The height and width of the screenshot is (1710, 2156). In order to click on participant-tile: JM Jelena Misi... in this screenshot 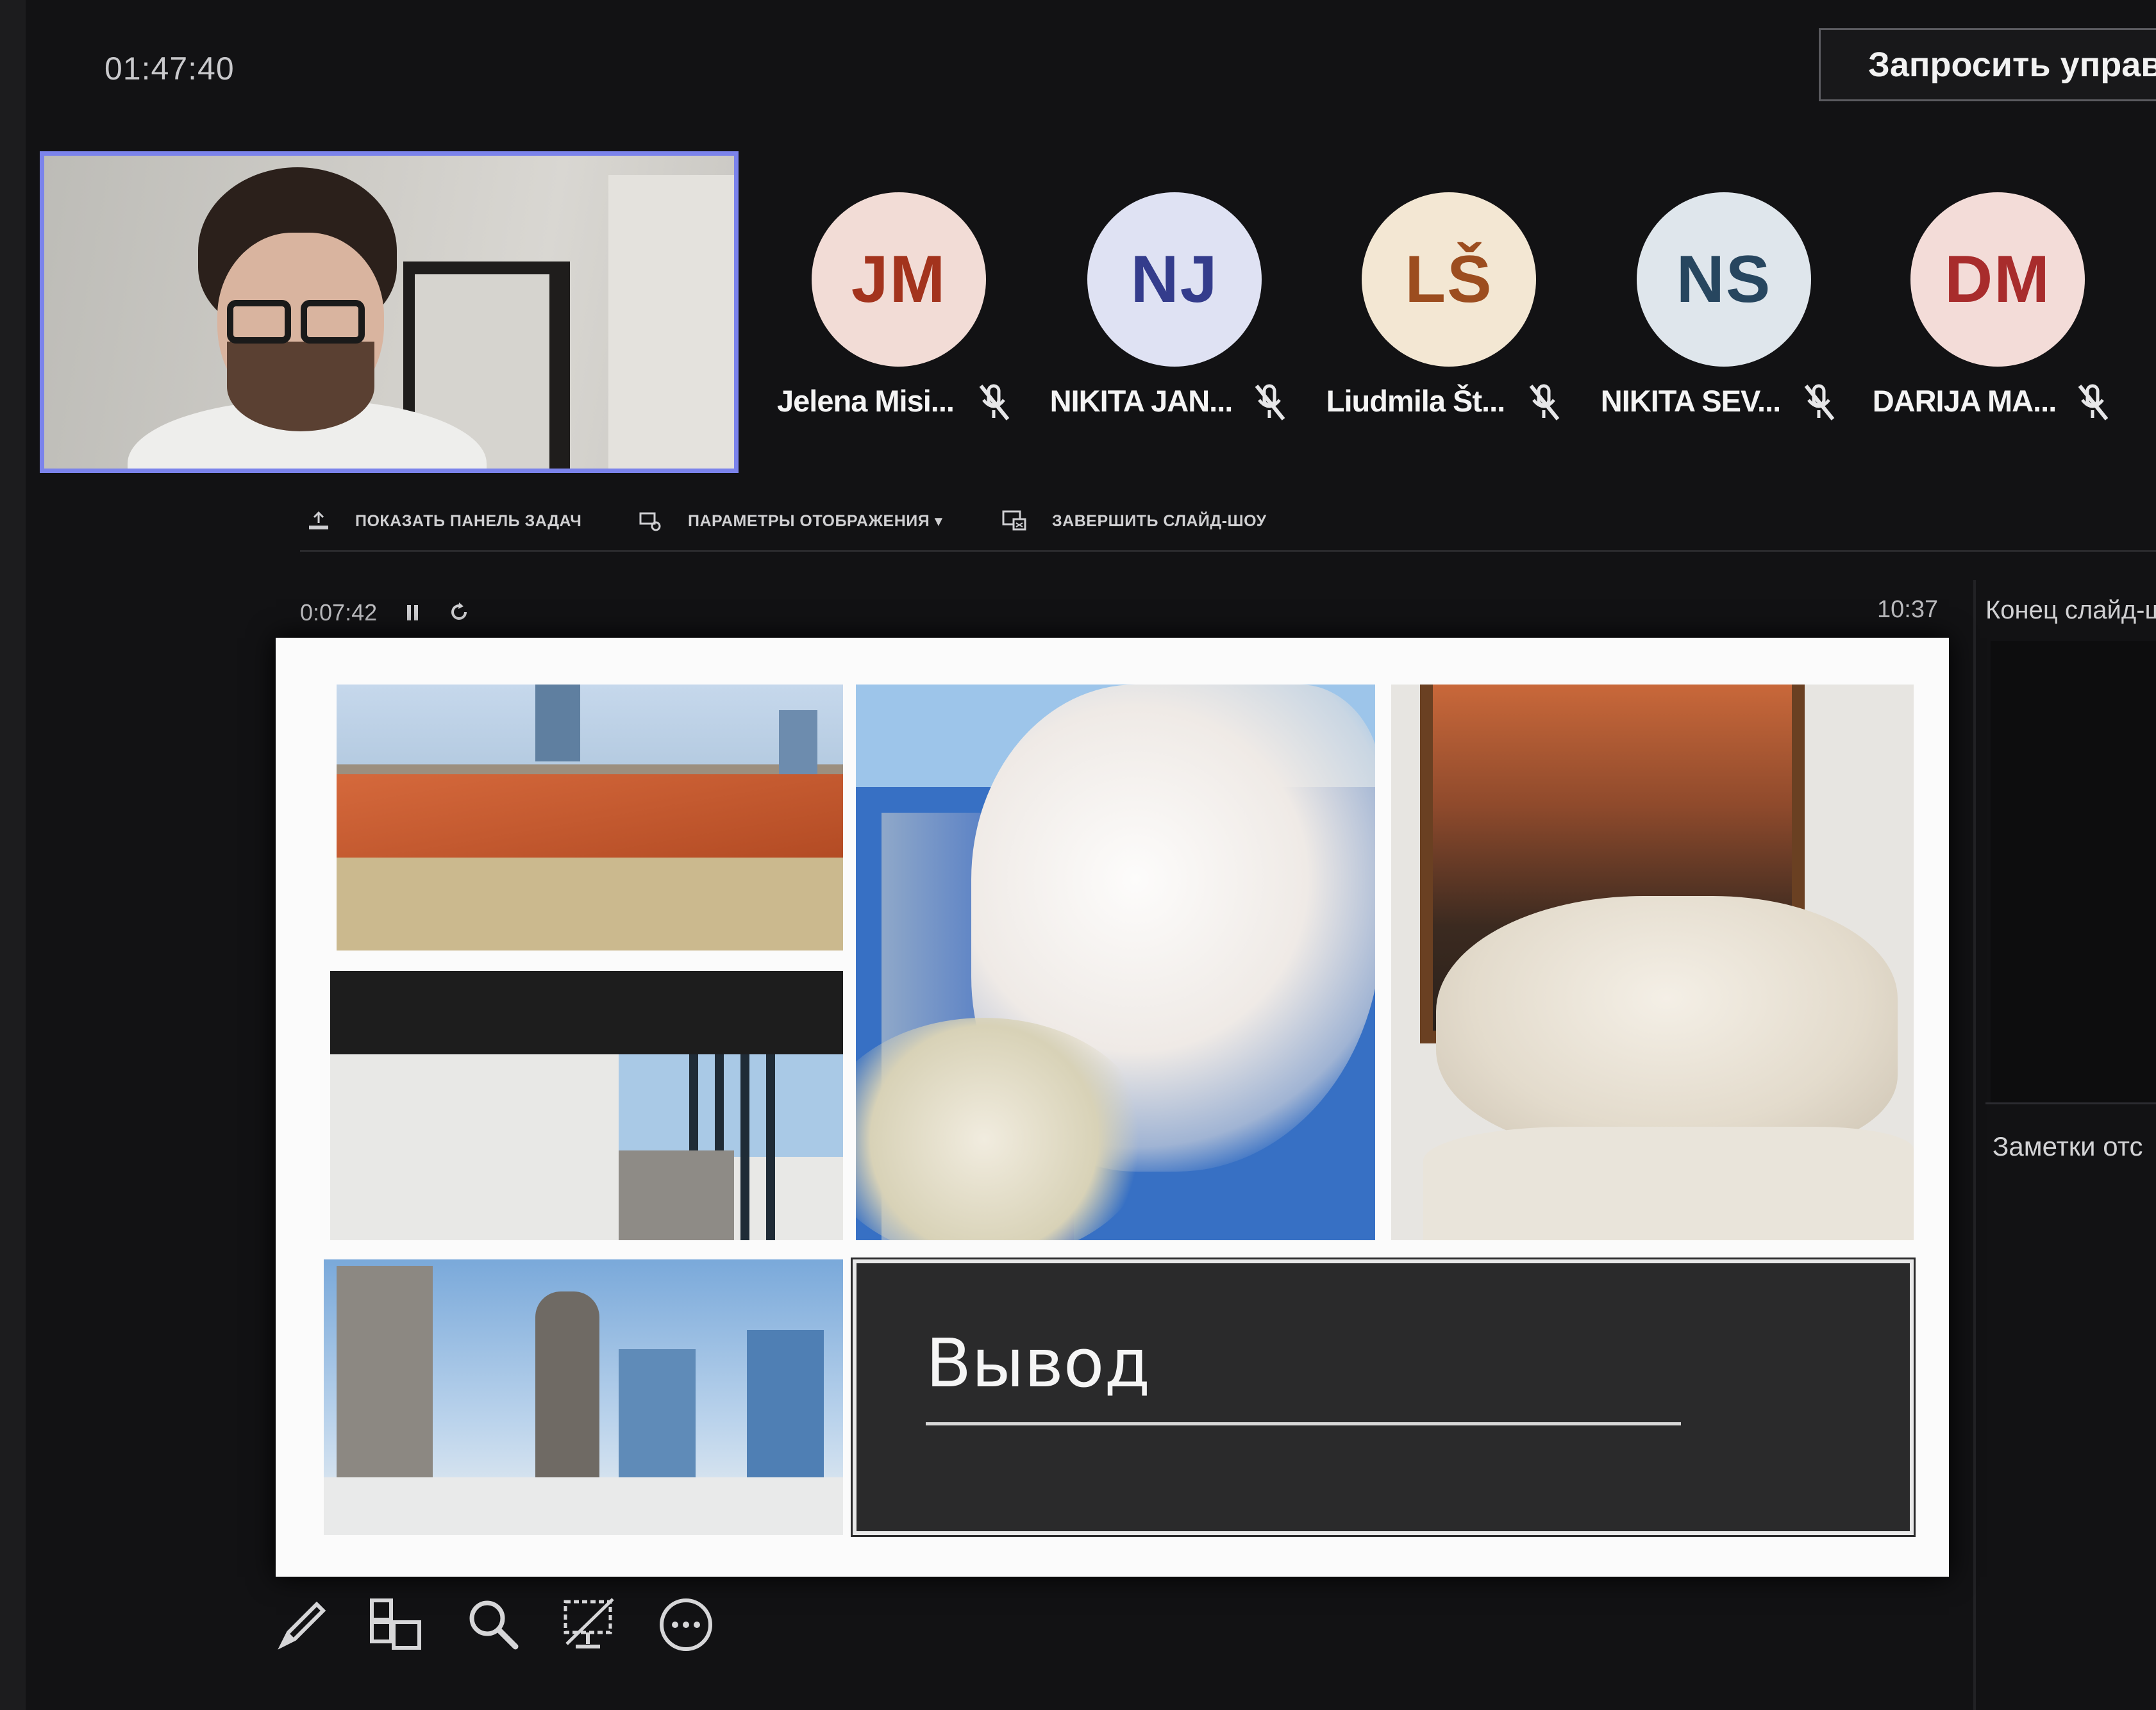, I will do `click(897, 310)`.